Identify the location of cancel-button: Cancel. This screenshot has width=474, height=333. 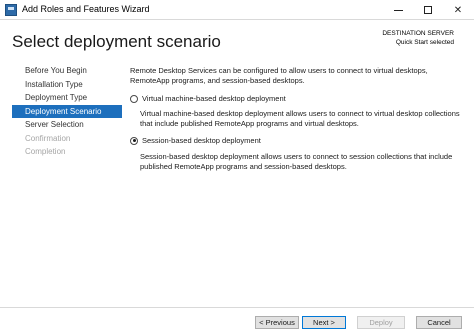
(439, 322).